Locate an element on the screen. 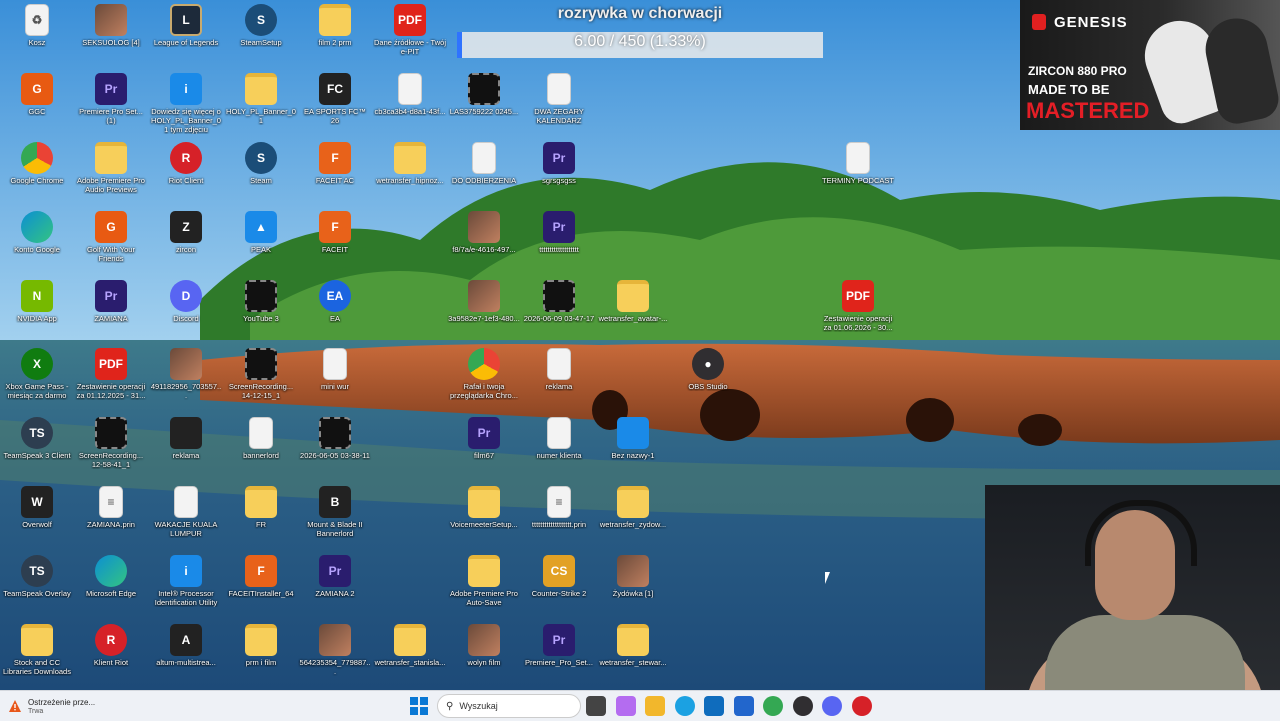  desktop-icon: Pr ZAMIANA 2 is located at coordinates (335, 583).